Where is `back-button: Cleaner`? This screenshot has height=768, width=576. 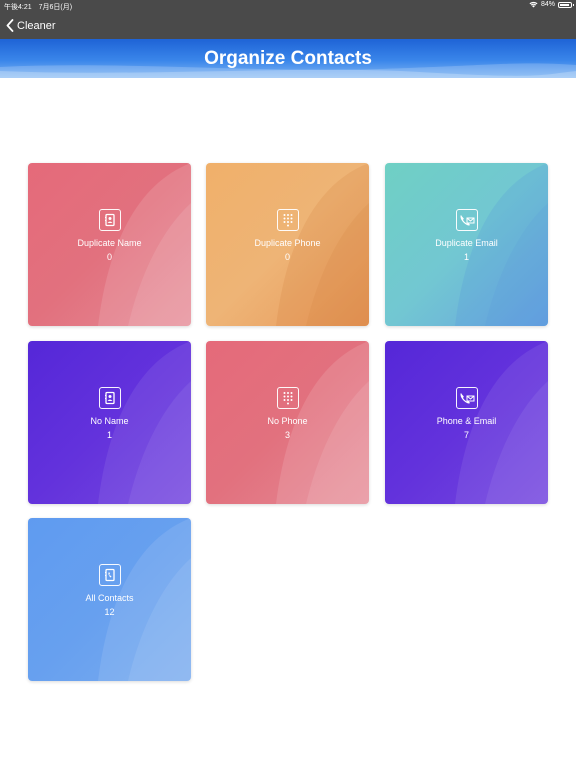
back-button: Cleaner is located at coordinates (31, 25).